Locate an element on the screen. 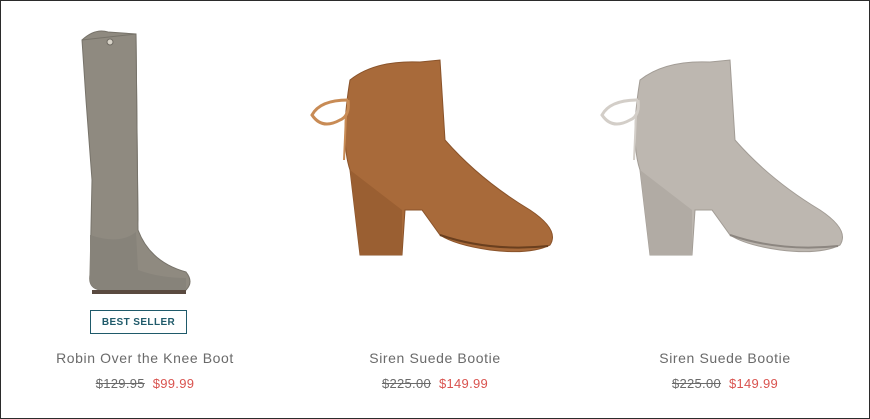 The width and height of the screenshot is (870, 419). sale-price: $99.99 is located at coordinates (173, 383).